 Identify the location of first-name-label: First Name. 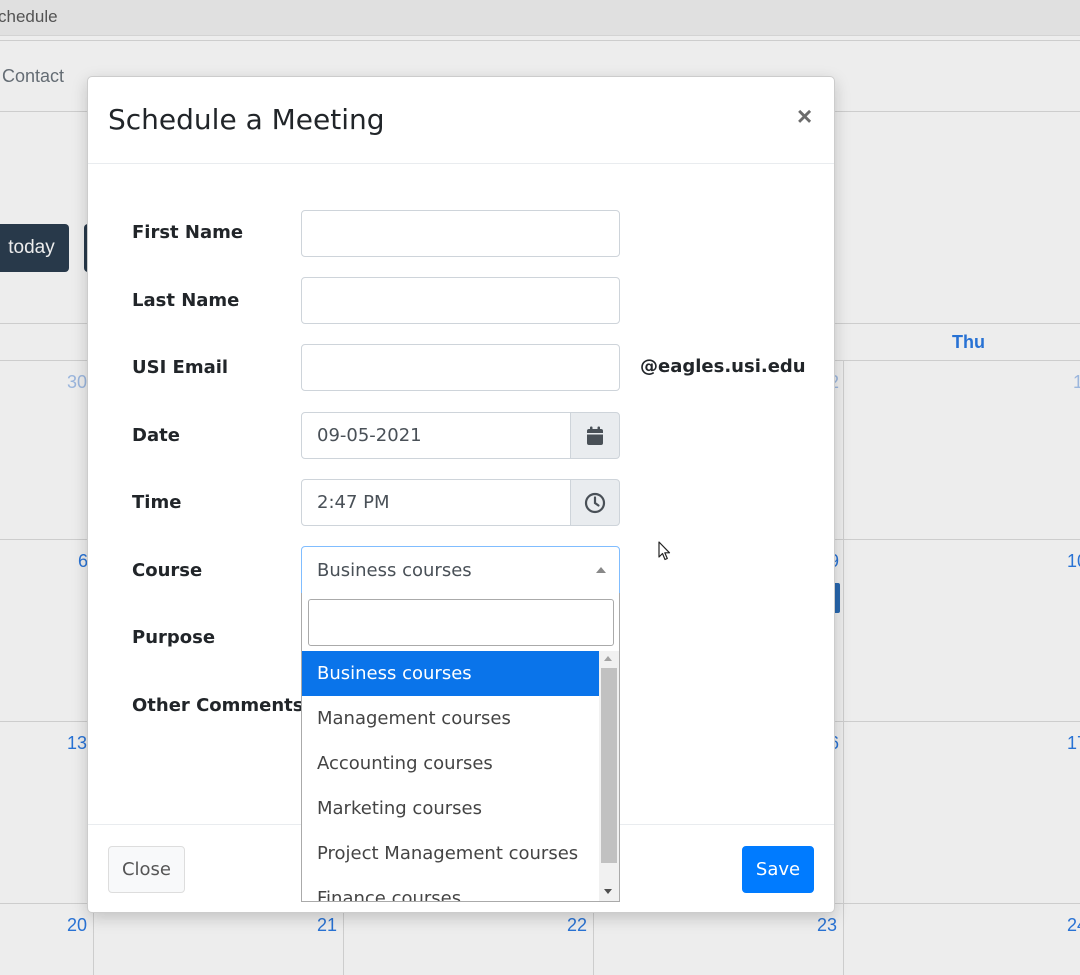
(188, 232).